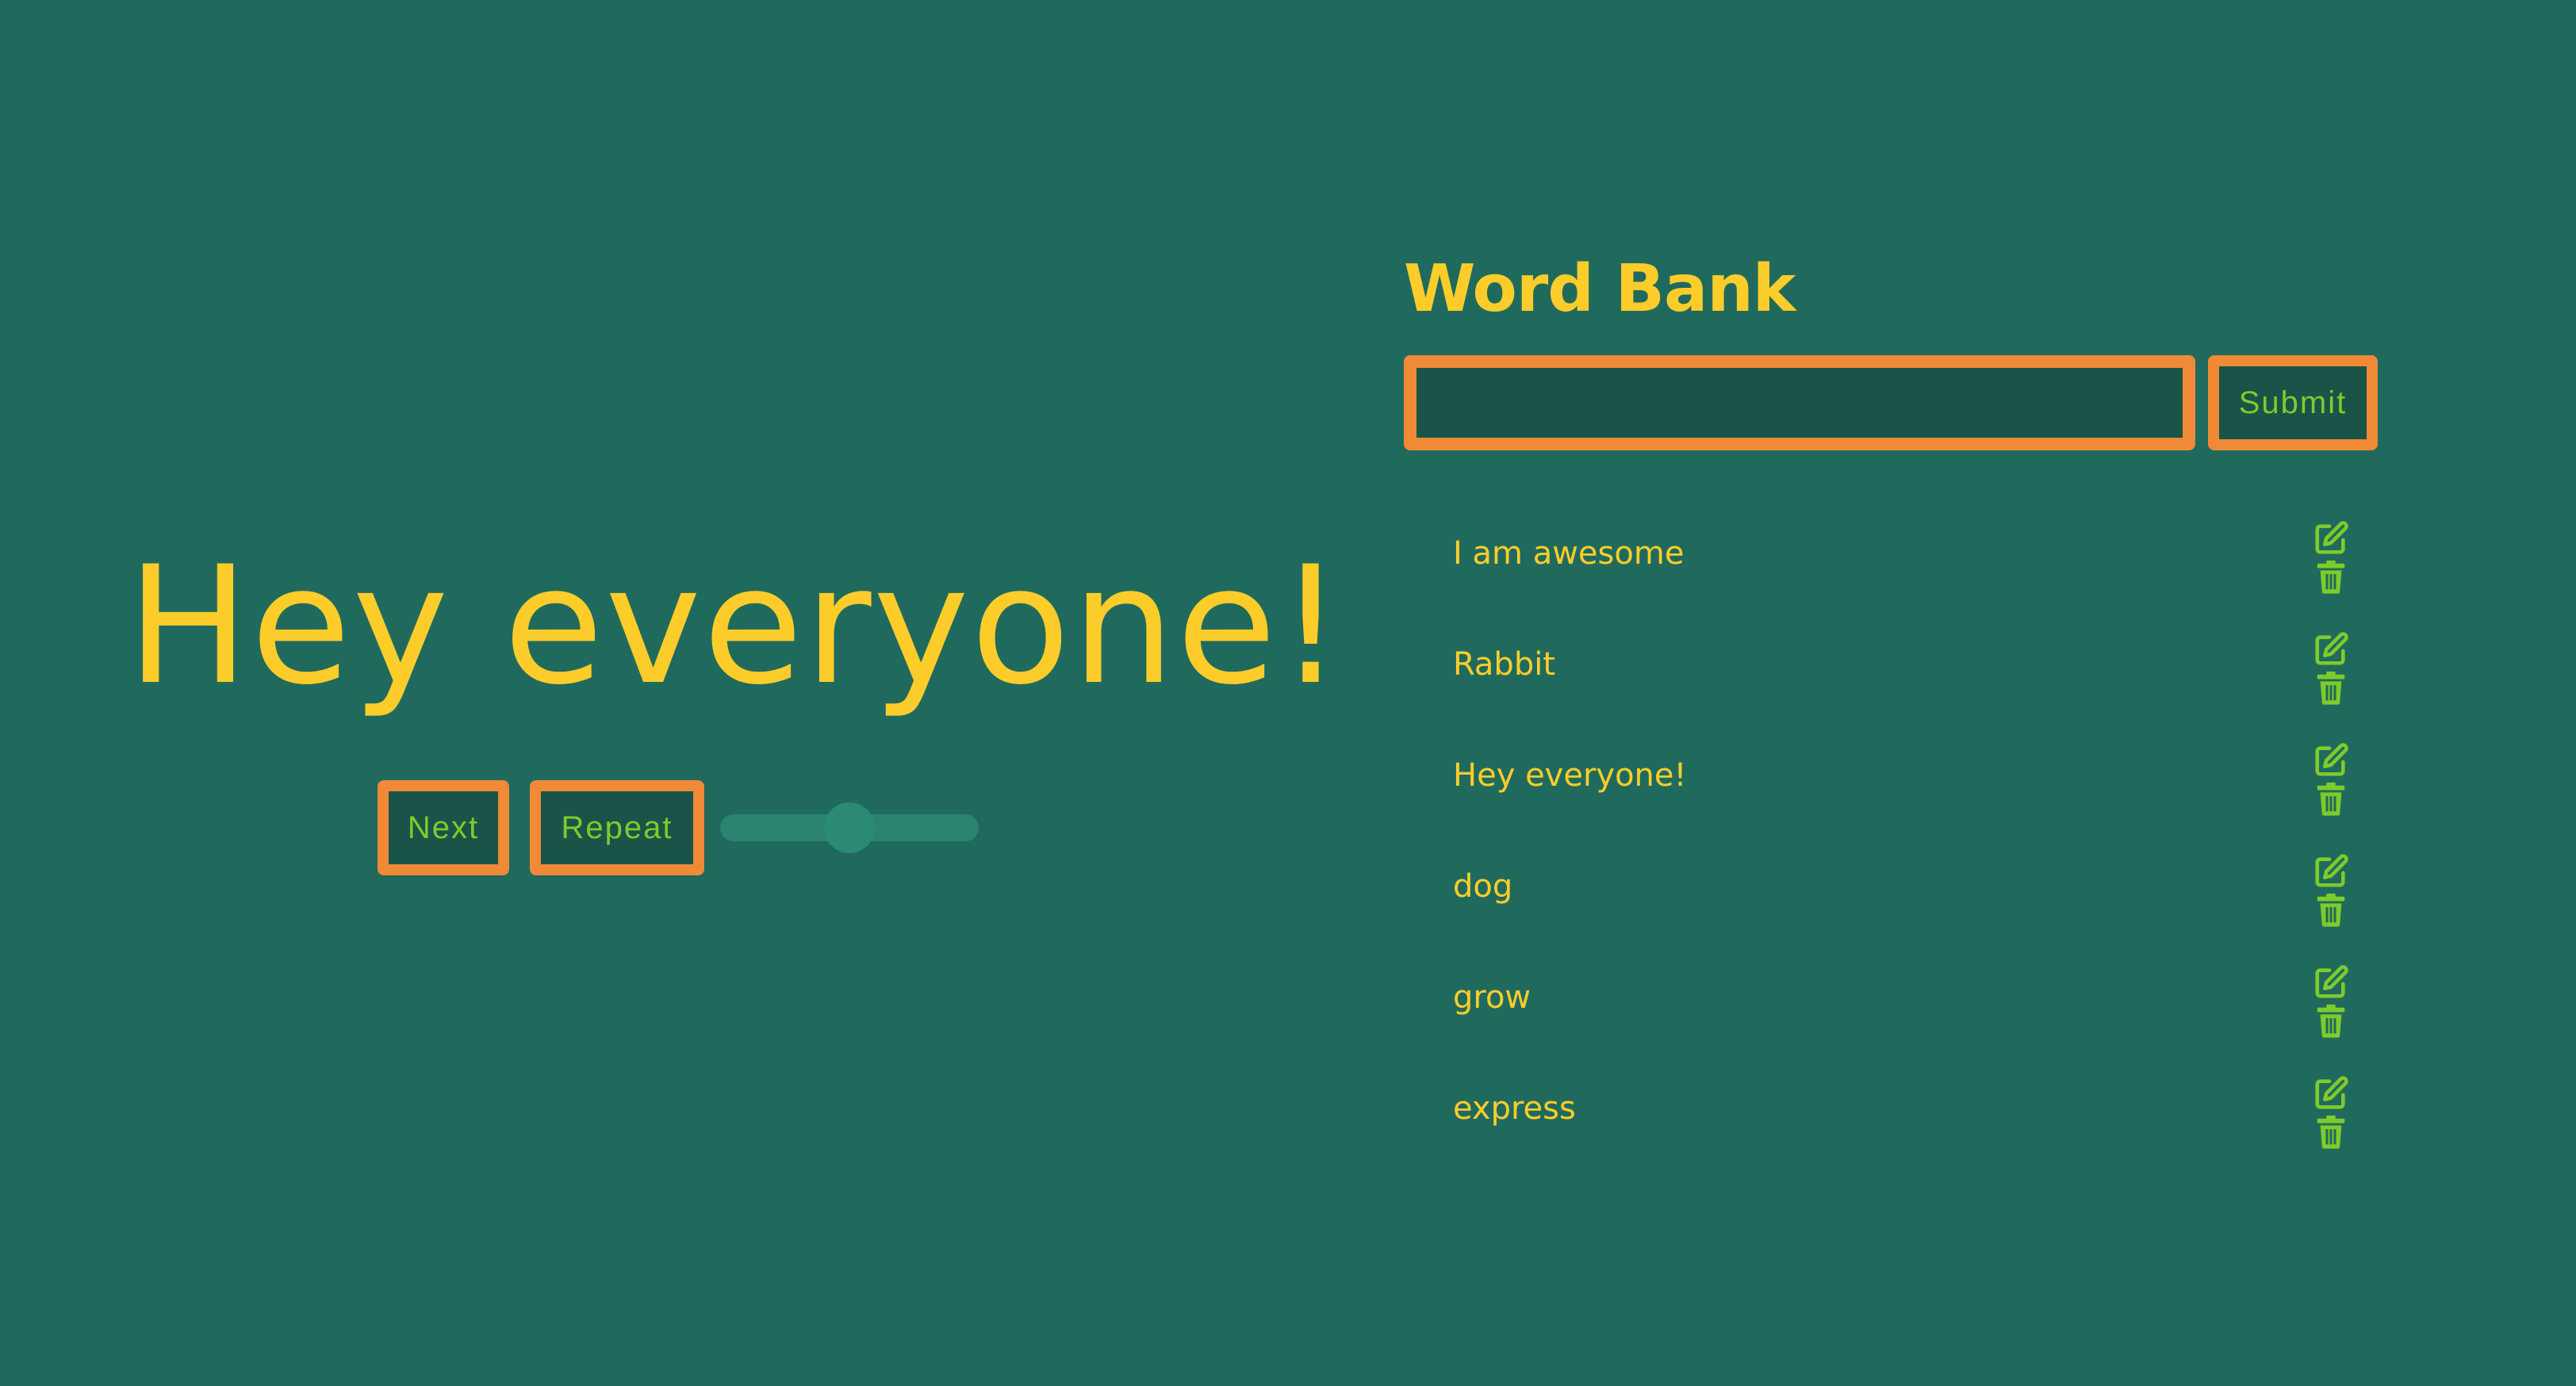 Image resolution: width=2576 pixels, height=1386 pixels. What do you see at coordinates (444, 827) in the screenshot?
I see `next-button: Next` at bounding box center [444, 827].